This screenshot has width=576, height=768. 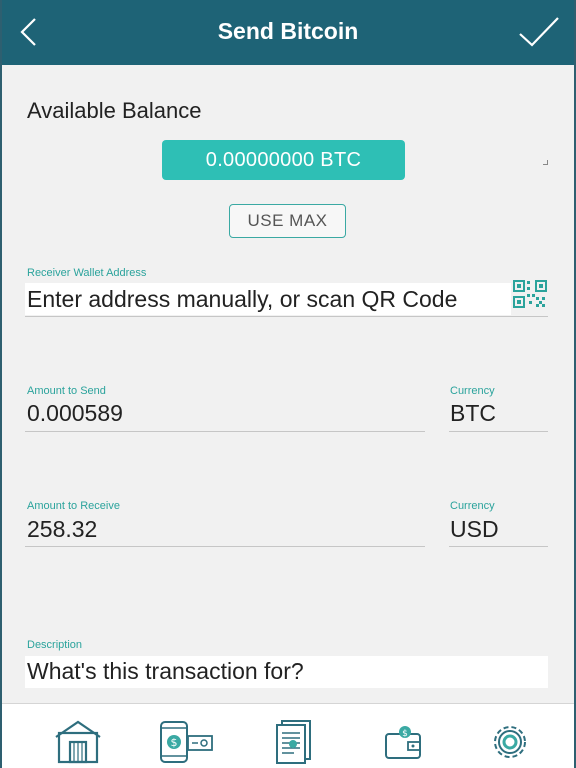 I want to click on tab-receipts, so click(x=295, y=742).